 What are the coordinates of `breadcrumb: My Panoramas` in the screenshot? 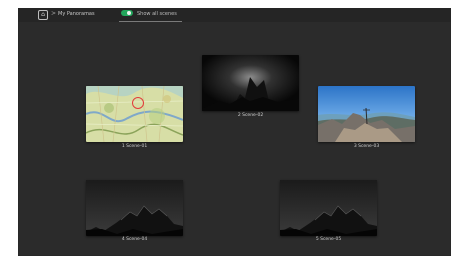 It's located at (76, 14).